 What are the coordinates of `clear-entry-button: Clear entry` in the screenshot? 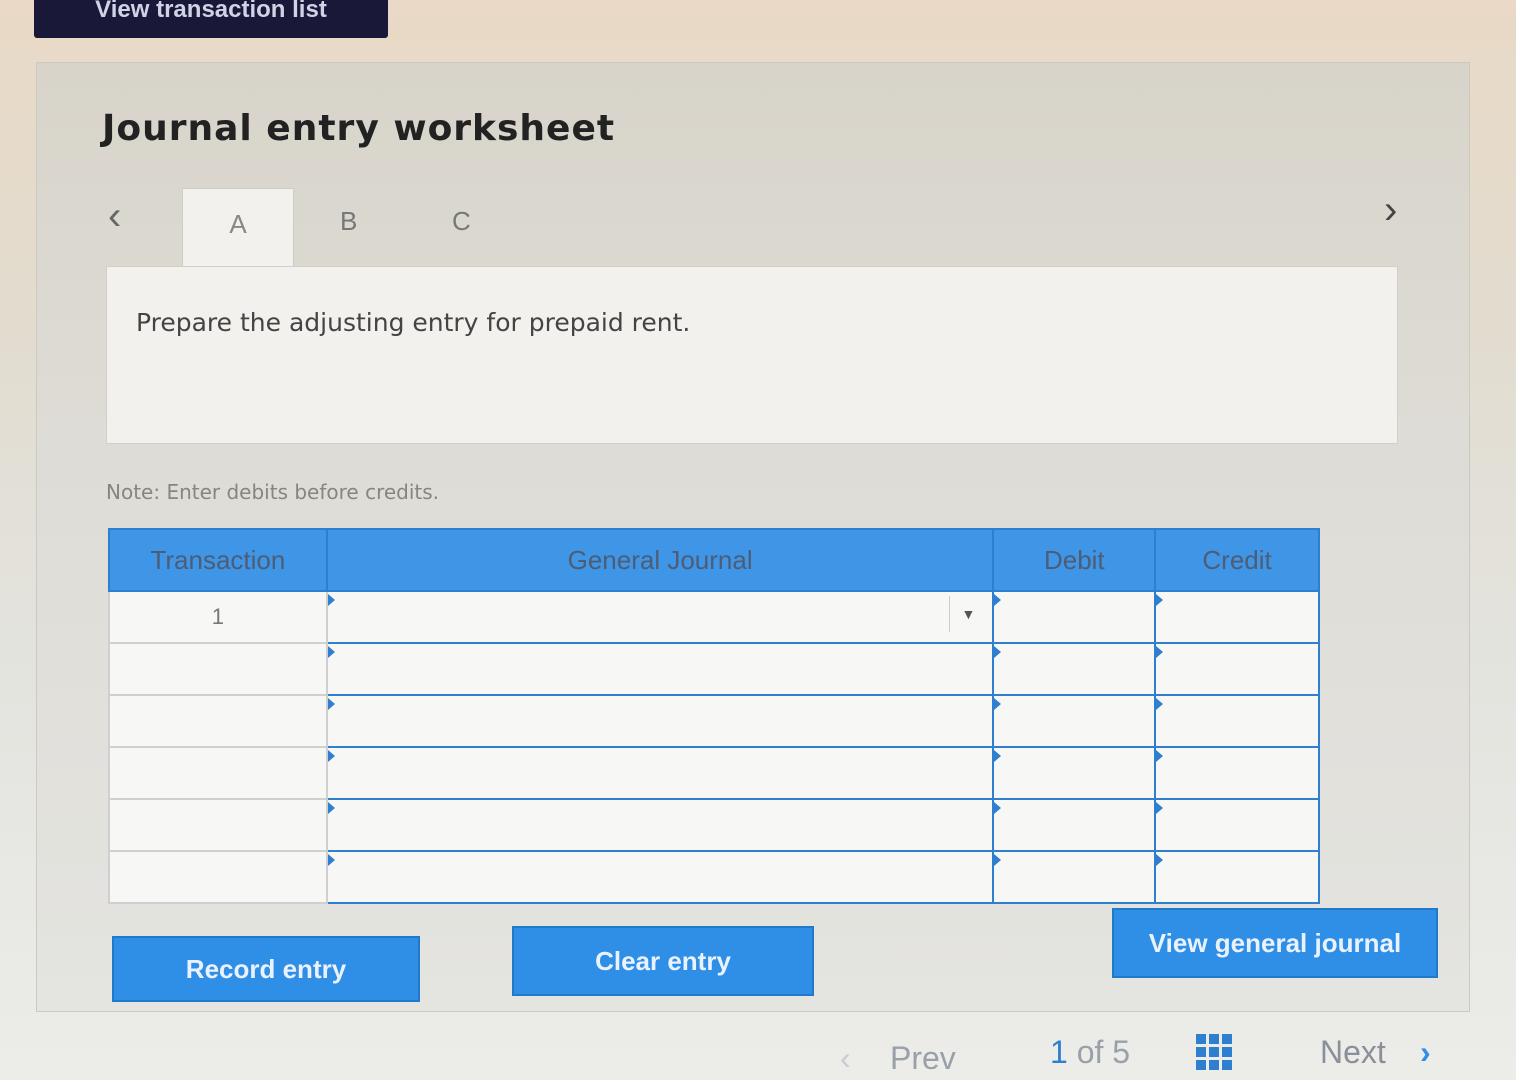 It's located at (663, 961).